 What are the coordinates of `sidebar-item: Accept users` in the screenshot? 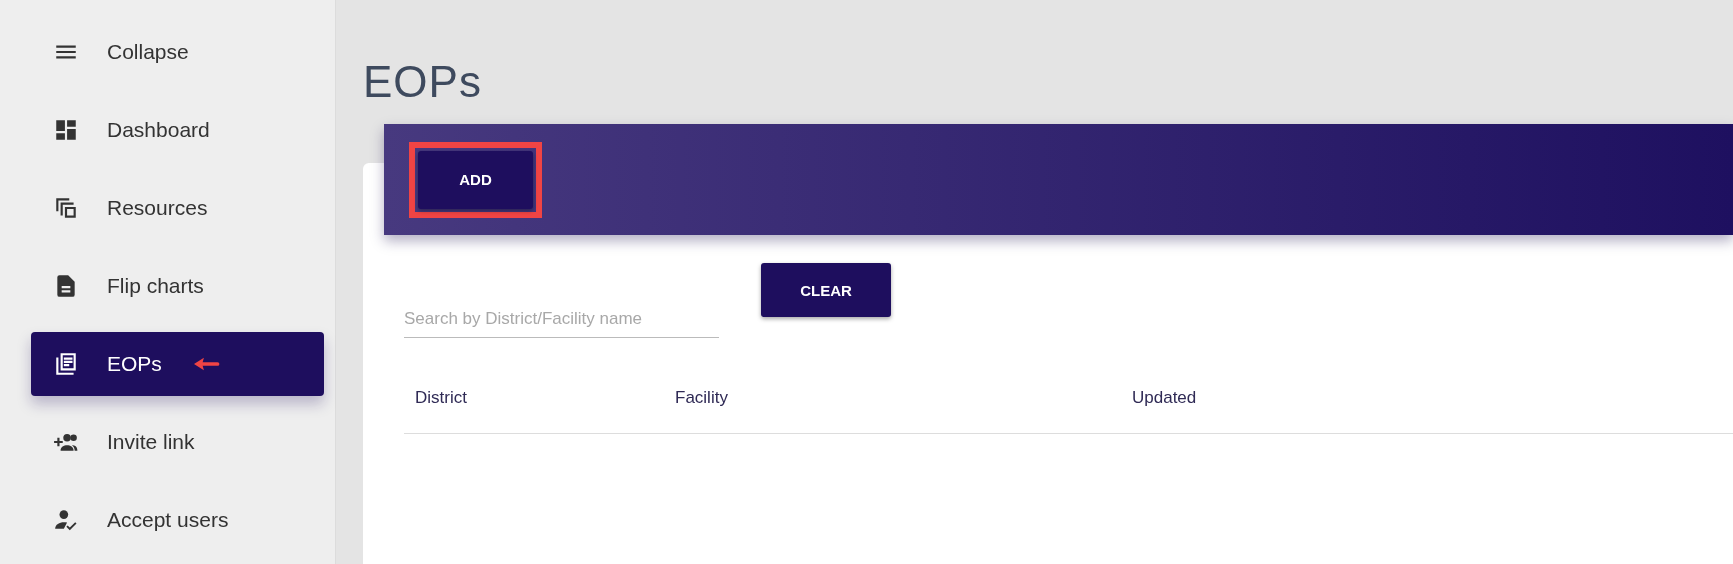 It's located at (177, 520).